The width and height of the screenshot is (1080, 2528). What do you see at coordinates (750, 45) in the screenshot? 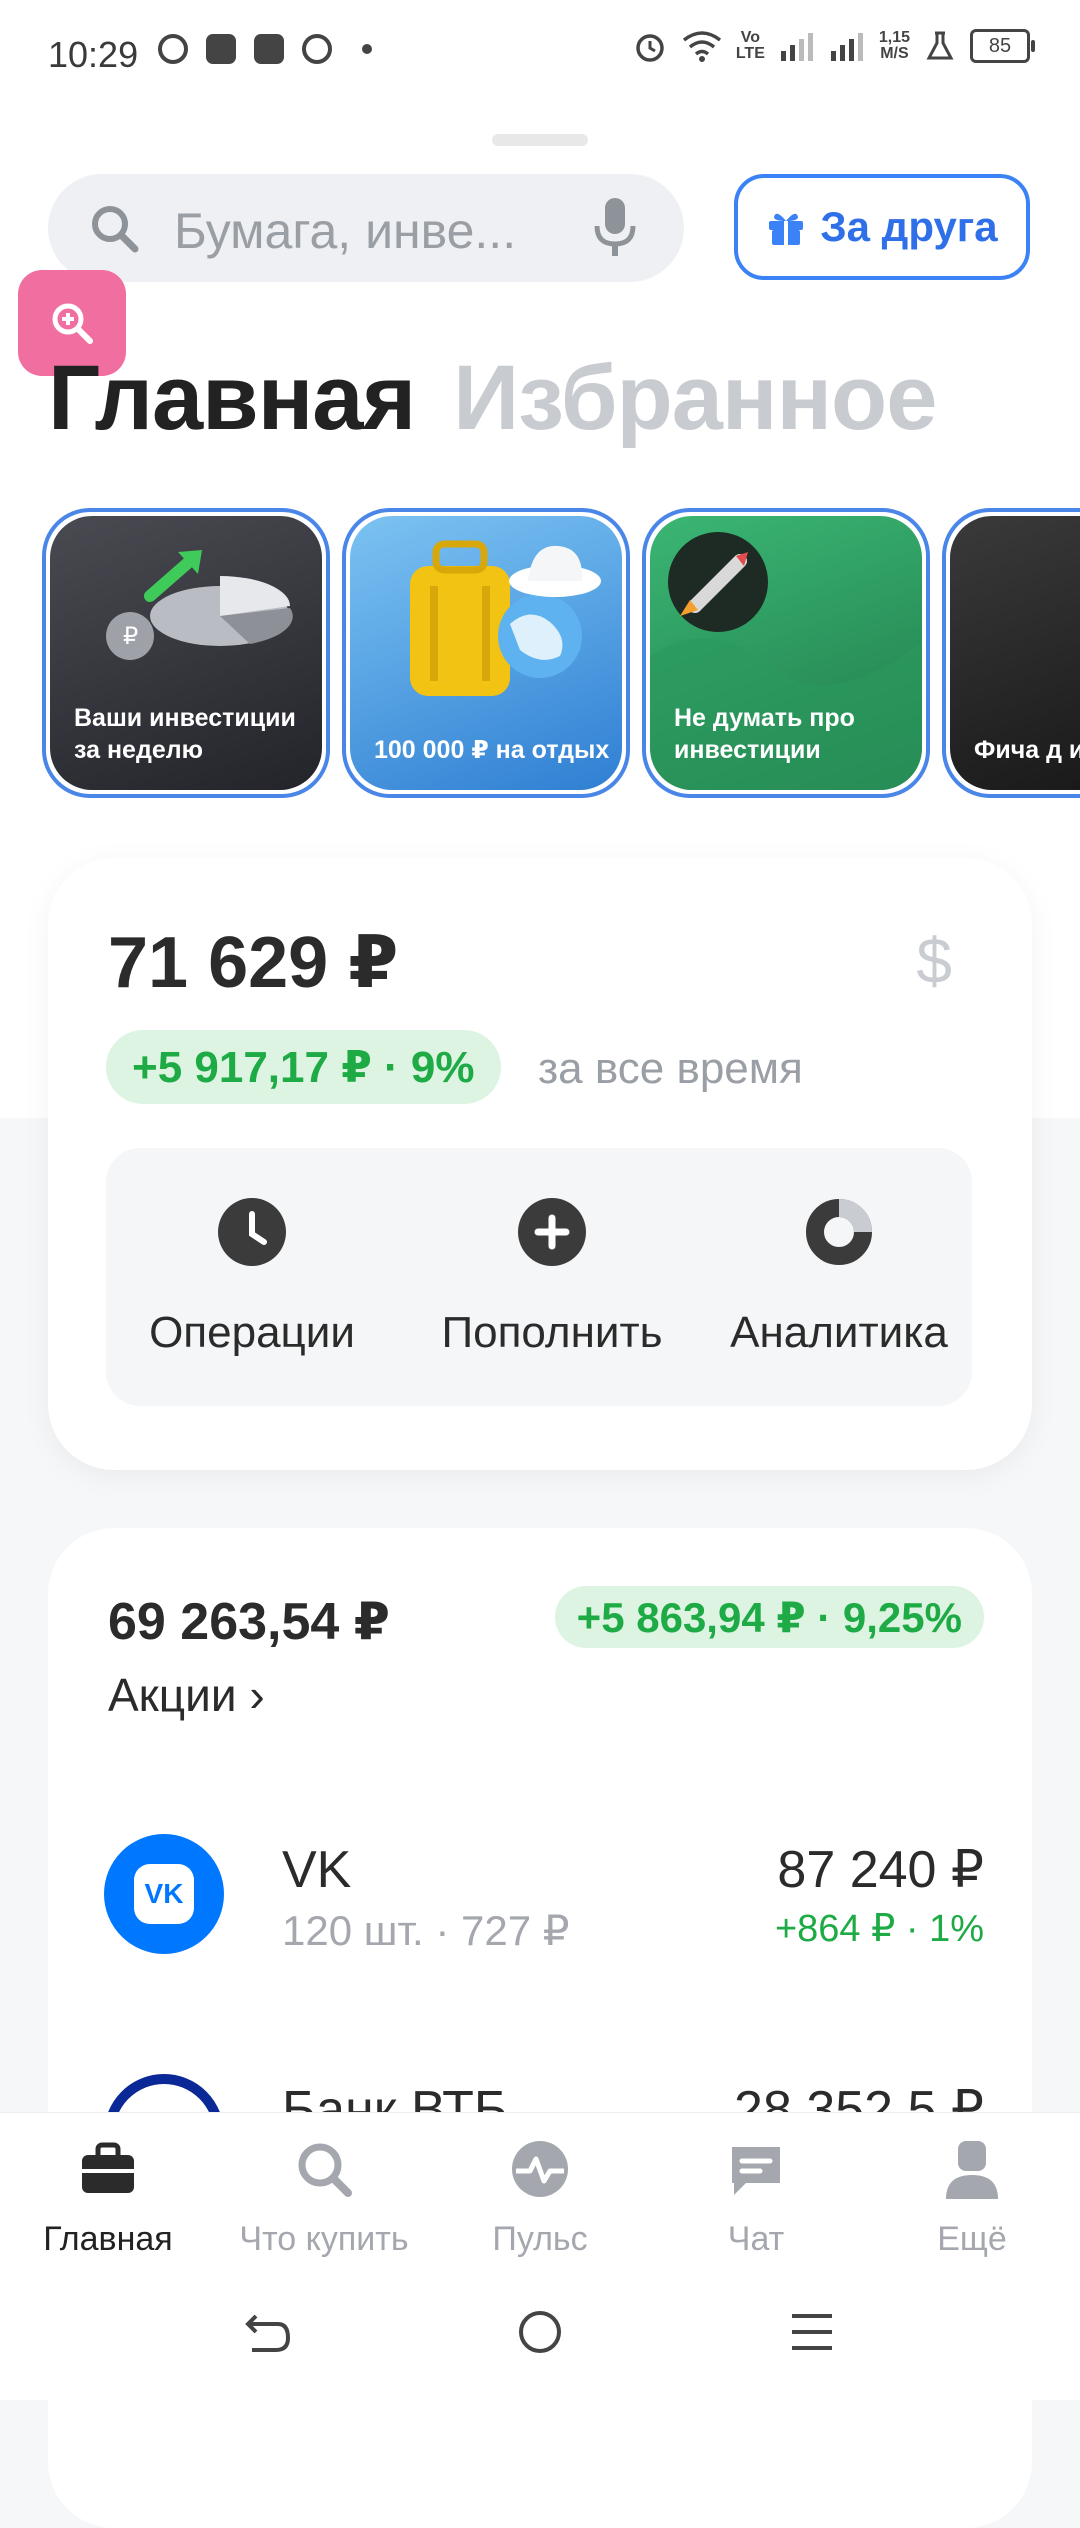
I see `volte-indicator: Vo LTE` at bounding box center [750, 45].